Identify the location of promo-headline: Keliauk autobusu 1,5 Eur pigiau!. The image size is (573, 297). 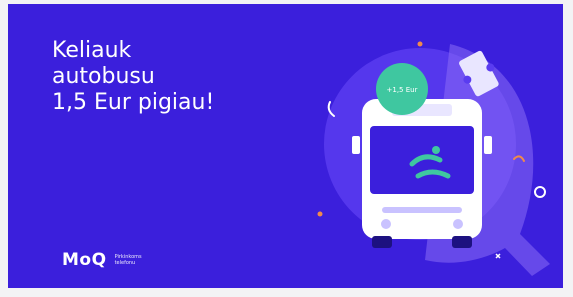
(182, 77).